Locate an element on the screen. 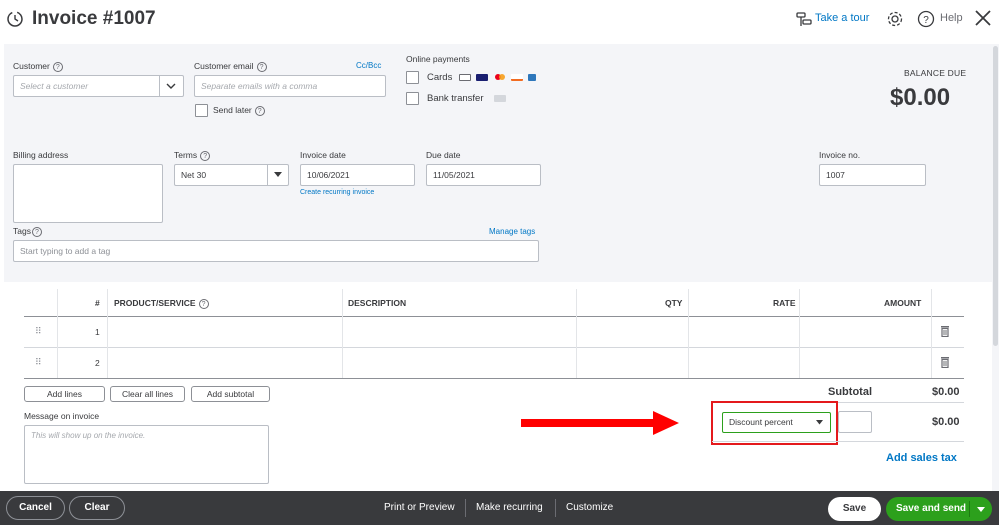  red-arrow-annotation is located at coordinates (600, 423).